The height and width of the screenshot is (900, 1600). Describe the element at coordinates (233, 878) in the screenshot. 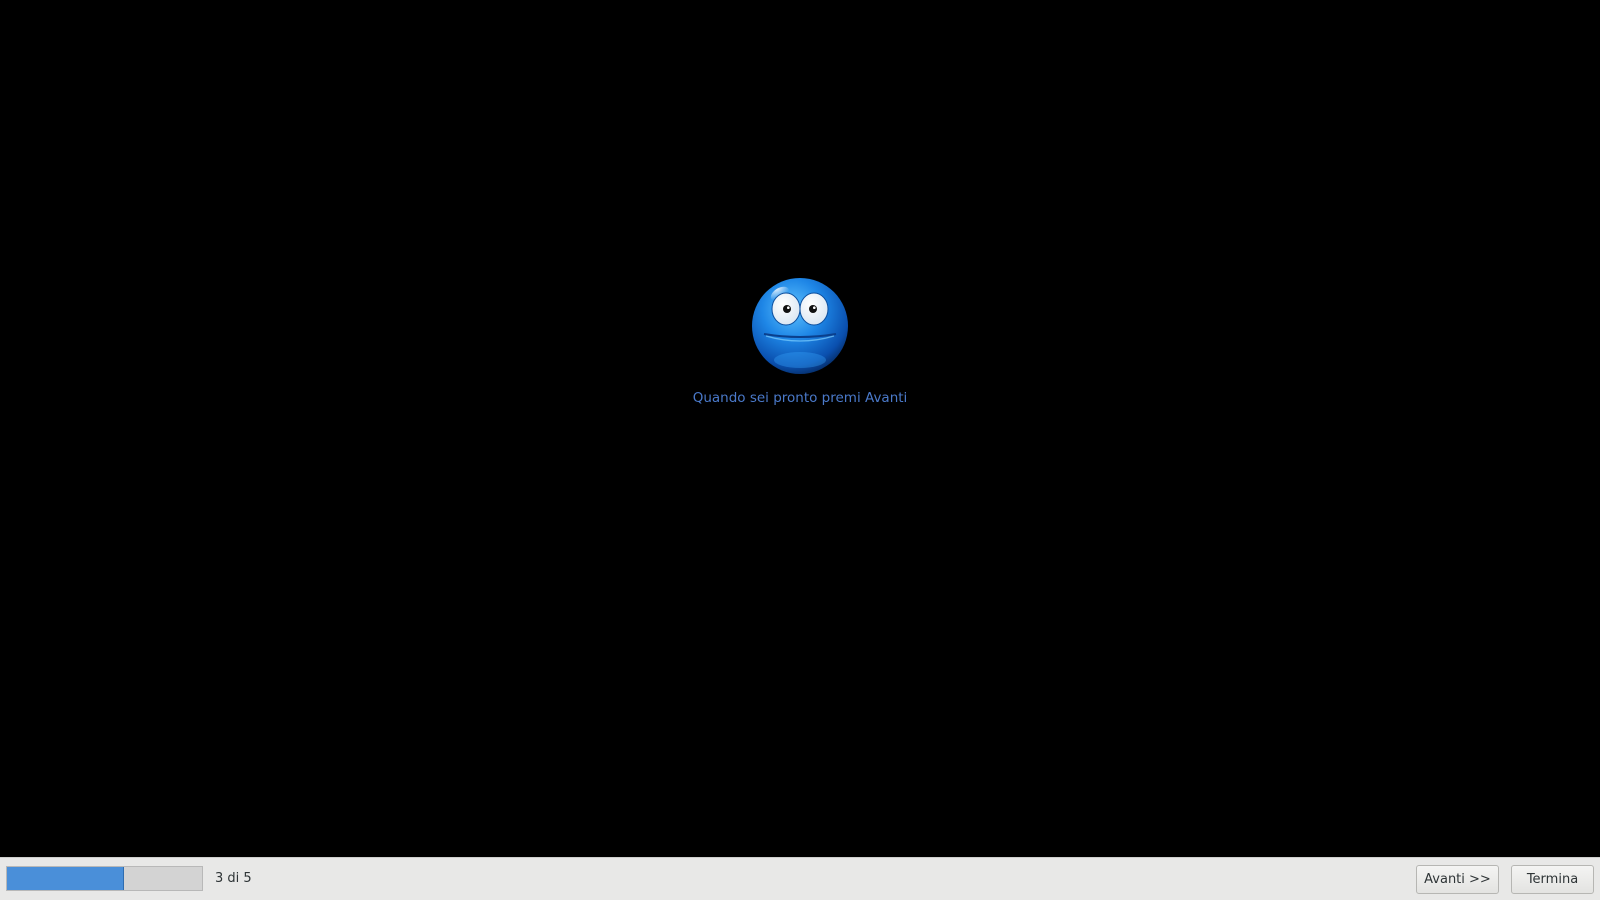

I see `step-counter-label: 3 di 5` at that location.